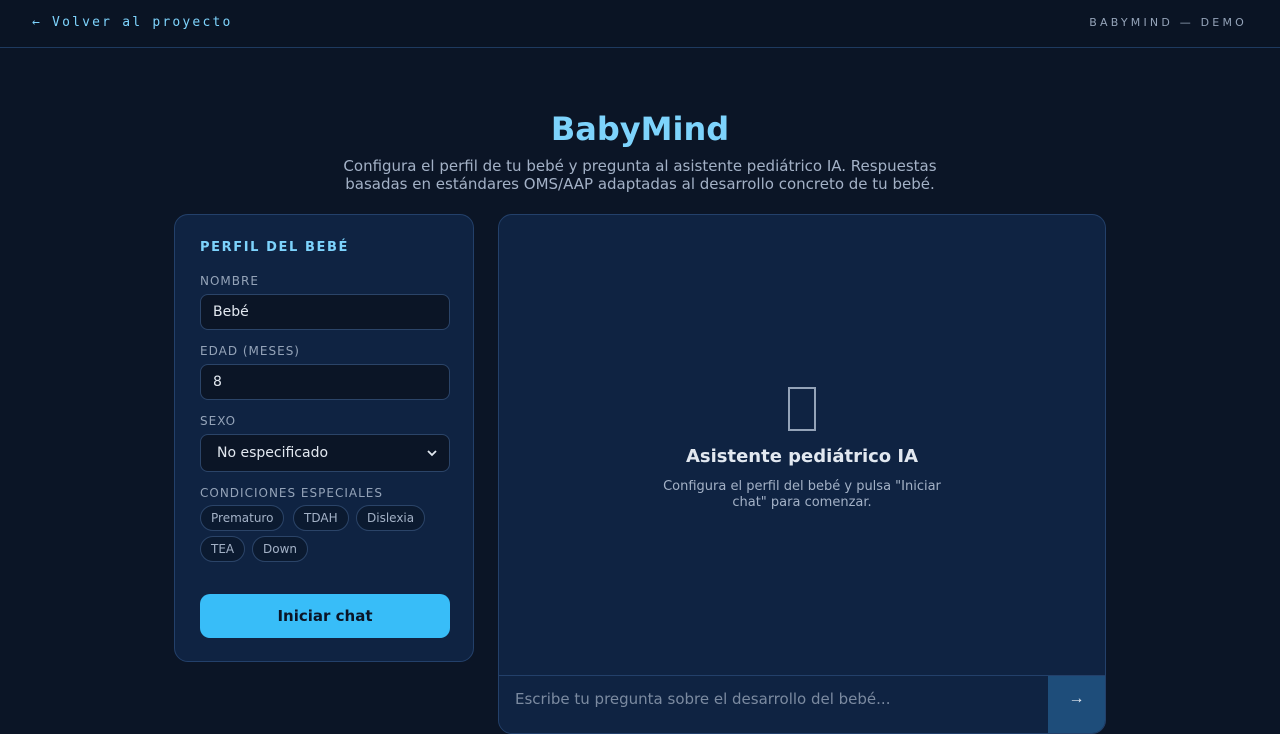  I want to click on chip-dislexia: Dislexia, so click(391, 518).